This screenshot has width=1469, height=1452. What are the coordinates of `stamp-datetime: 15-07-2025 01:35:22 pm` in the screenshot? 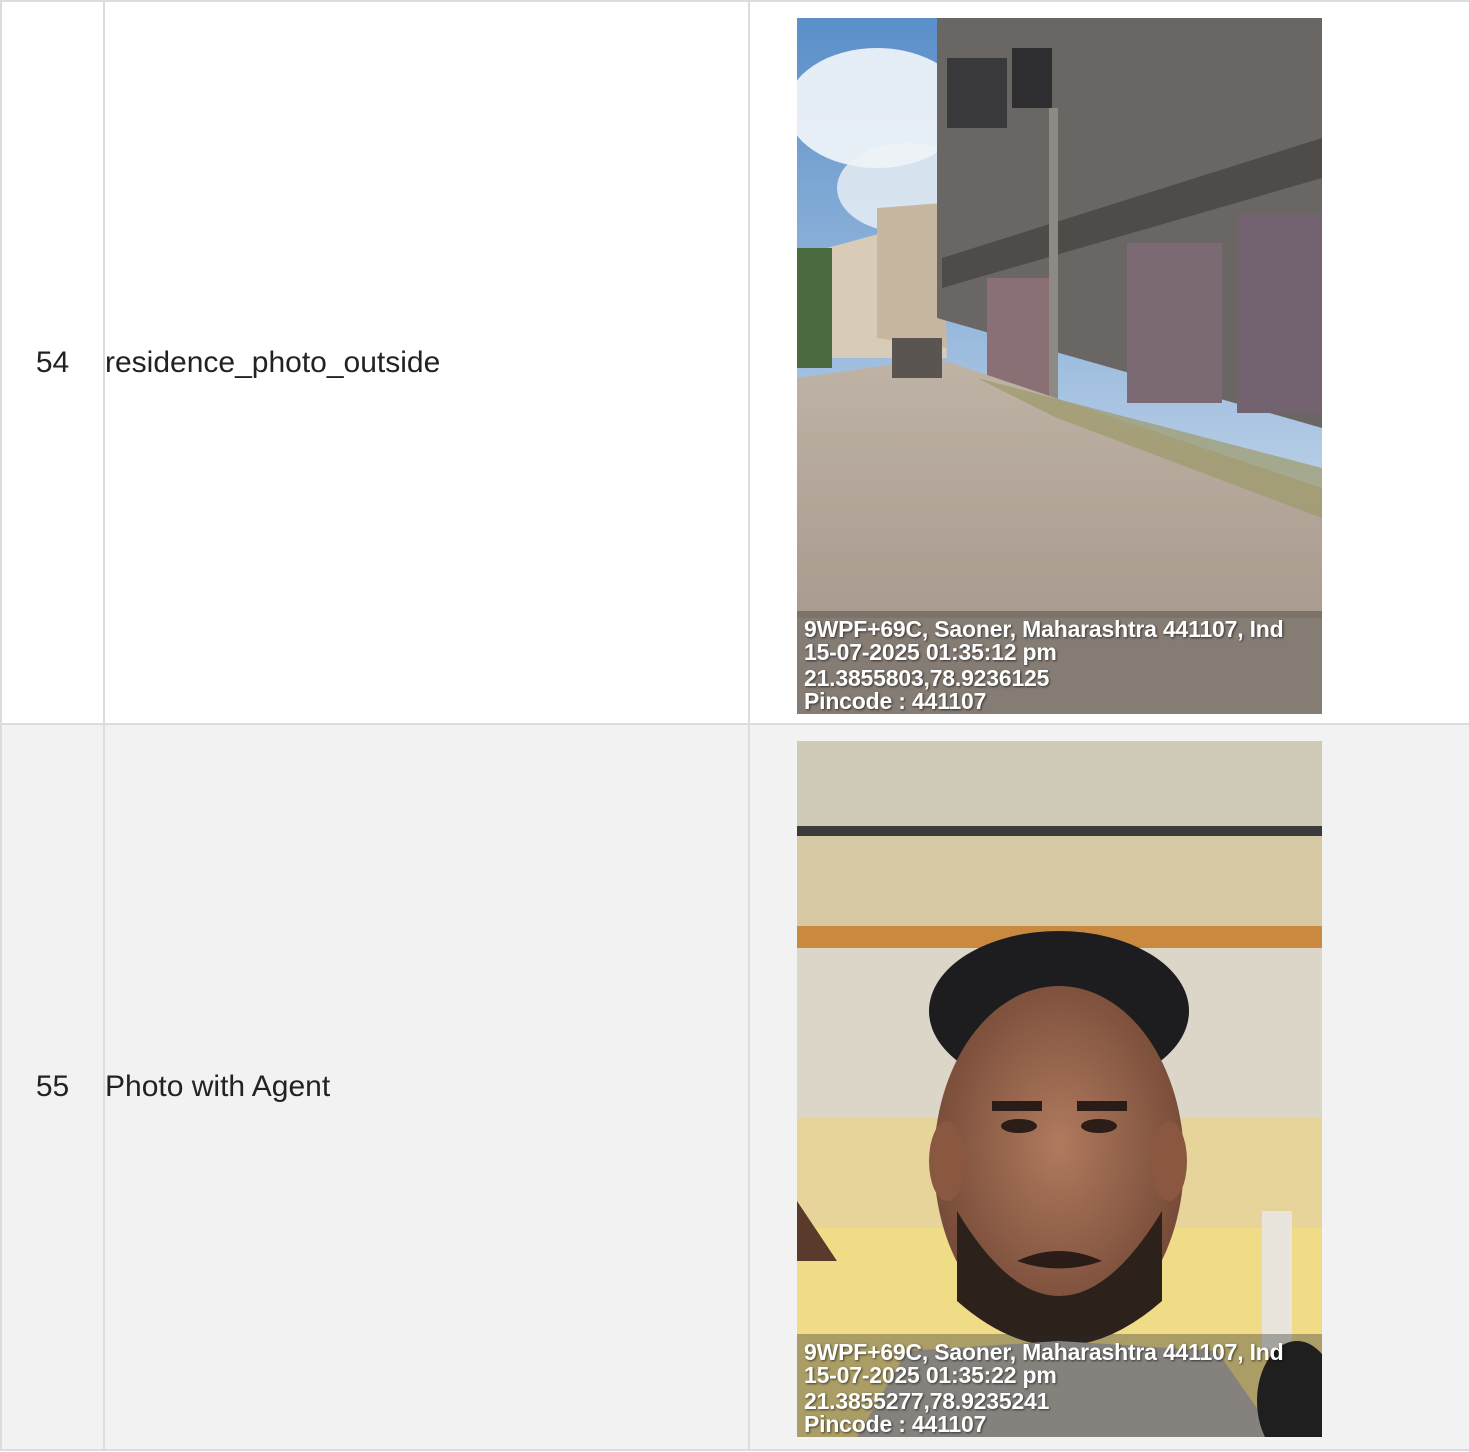 It's located at (930, 1375).